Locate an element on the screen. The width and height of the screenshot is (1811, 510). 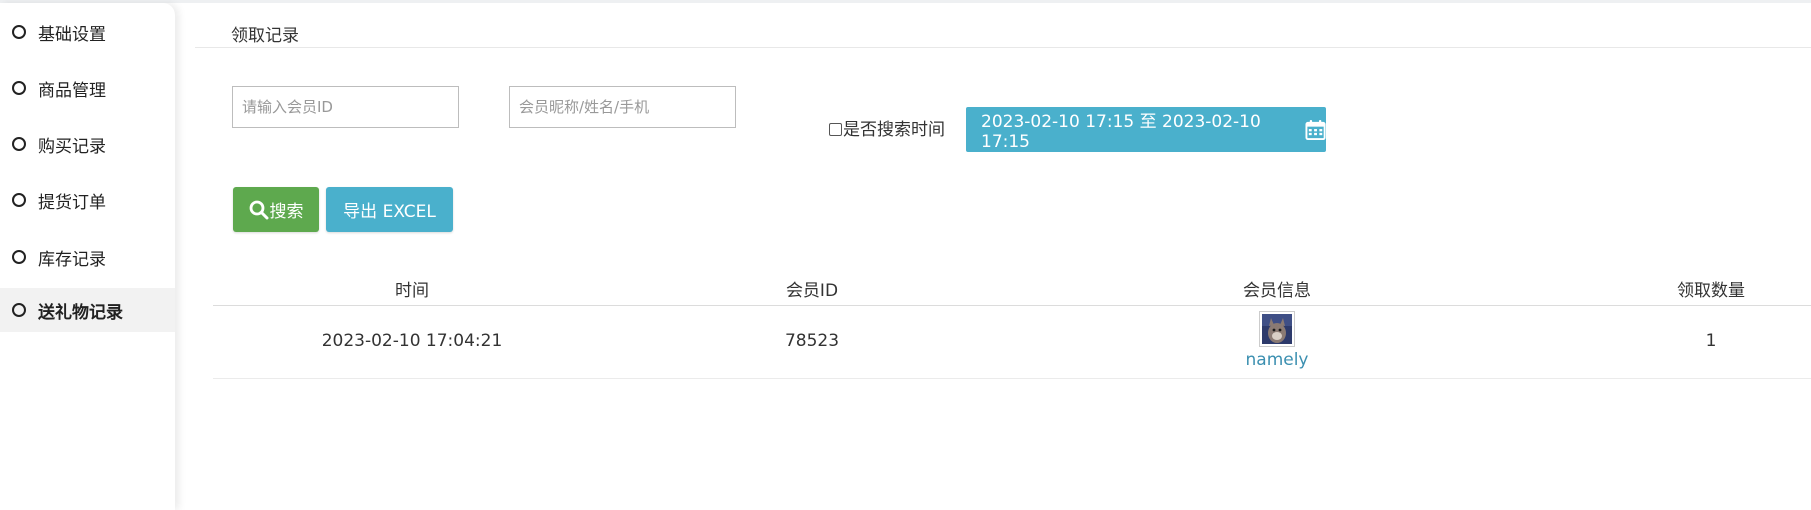
column-header-quantity: 领取数量 is located at coordinates (1711, 291).